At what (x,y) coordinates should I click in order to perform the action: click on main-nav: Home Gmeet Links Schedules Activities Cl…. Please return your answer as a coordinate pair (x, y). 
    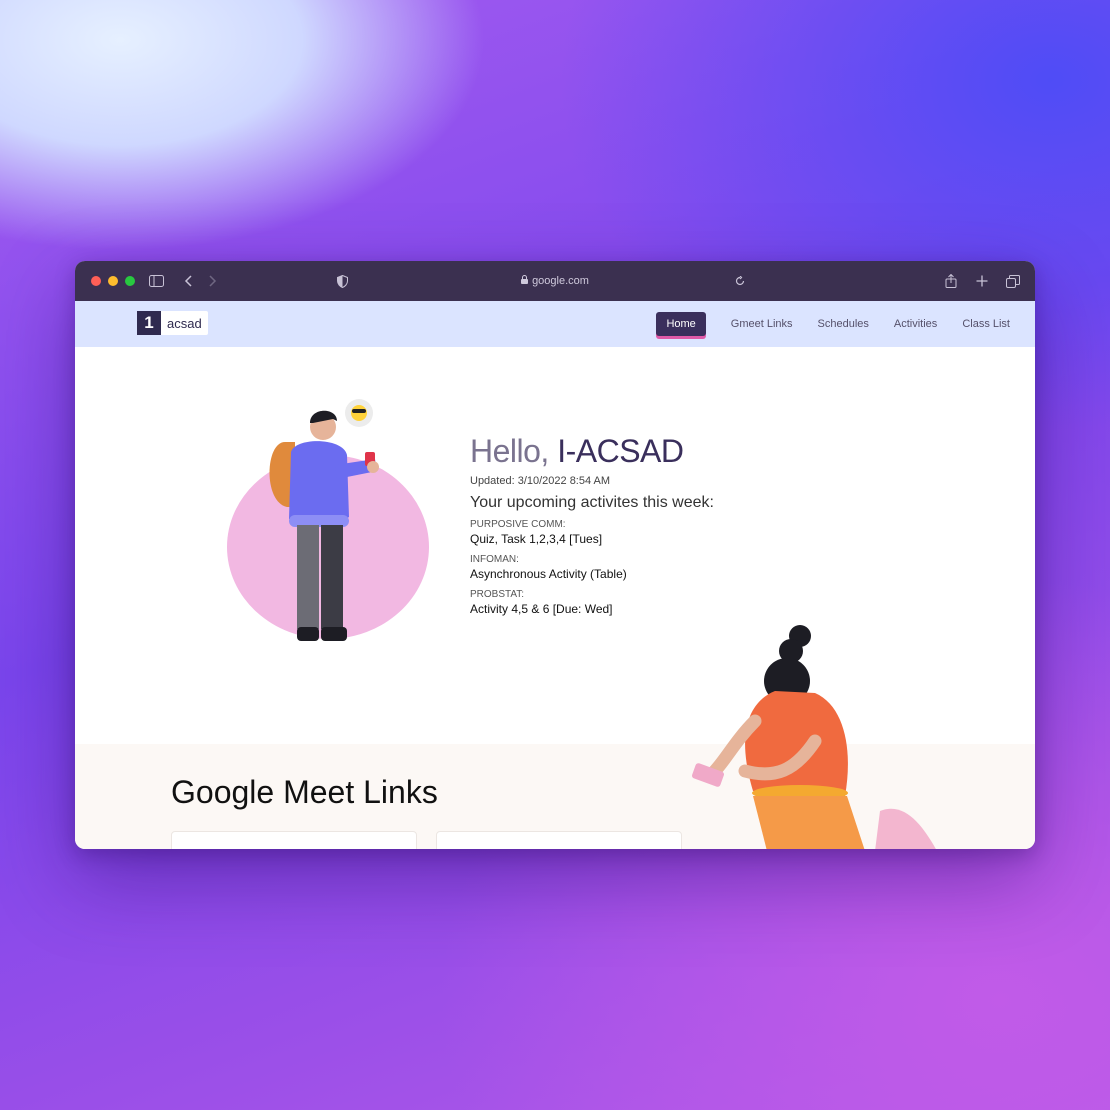
    Looking at the image, I should click on (845, 324).